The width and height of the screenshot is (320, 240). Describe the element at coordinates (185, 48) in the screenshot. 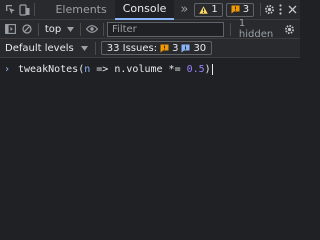

I see `issue-info-icon` at that location.